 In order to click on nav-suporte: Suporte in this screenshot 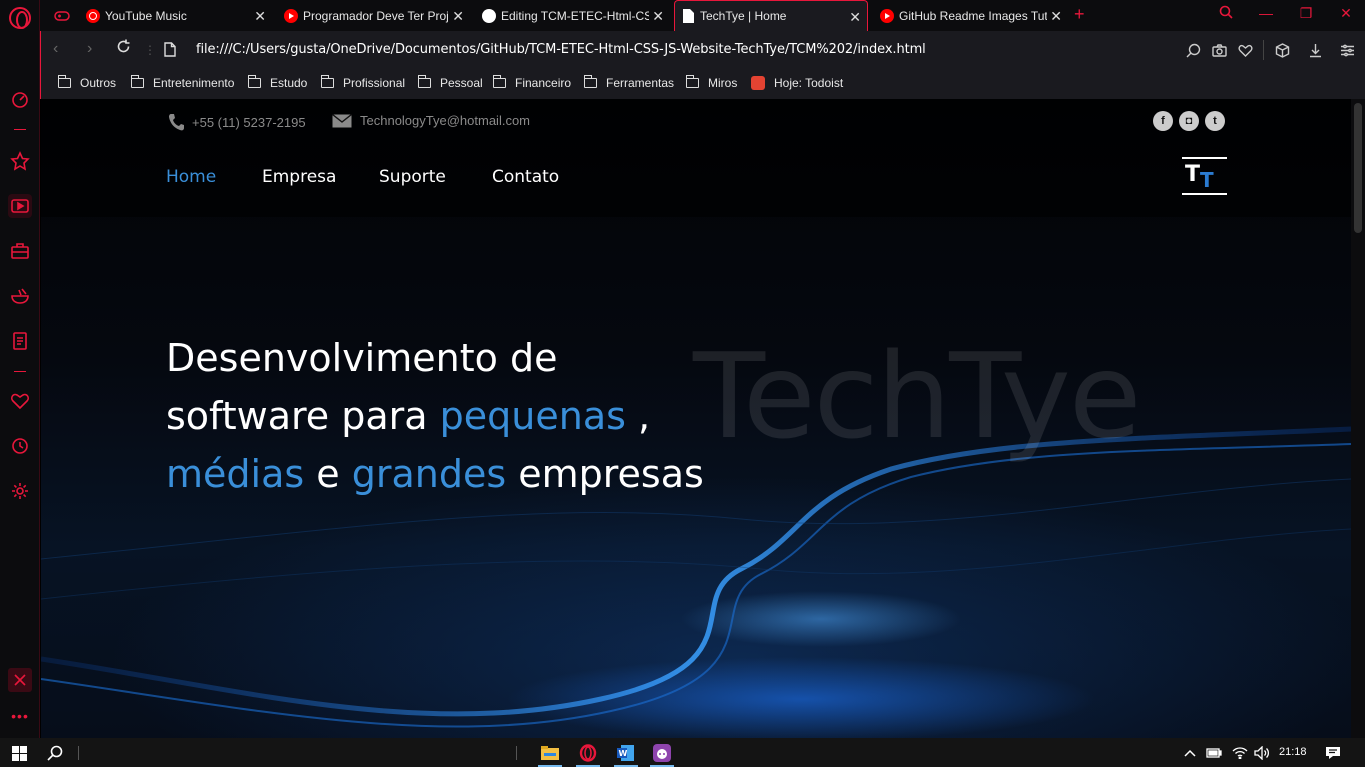, I will do `click(412, 177)`.